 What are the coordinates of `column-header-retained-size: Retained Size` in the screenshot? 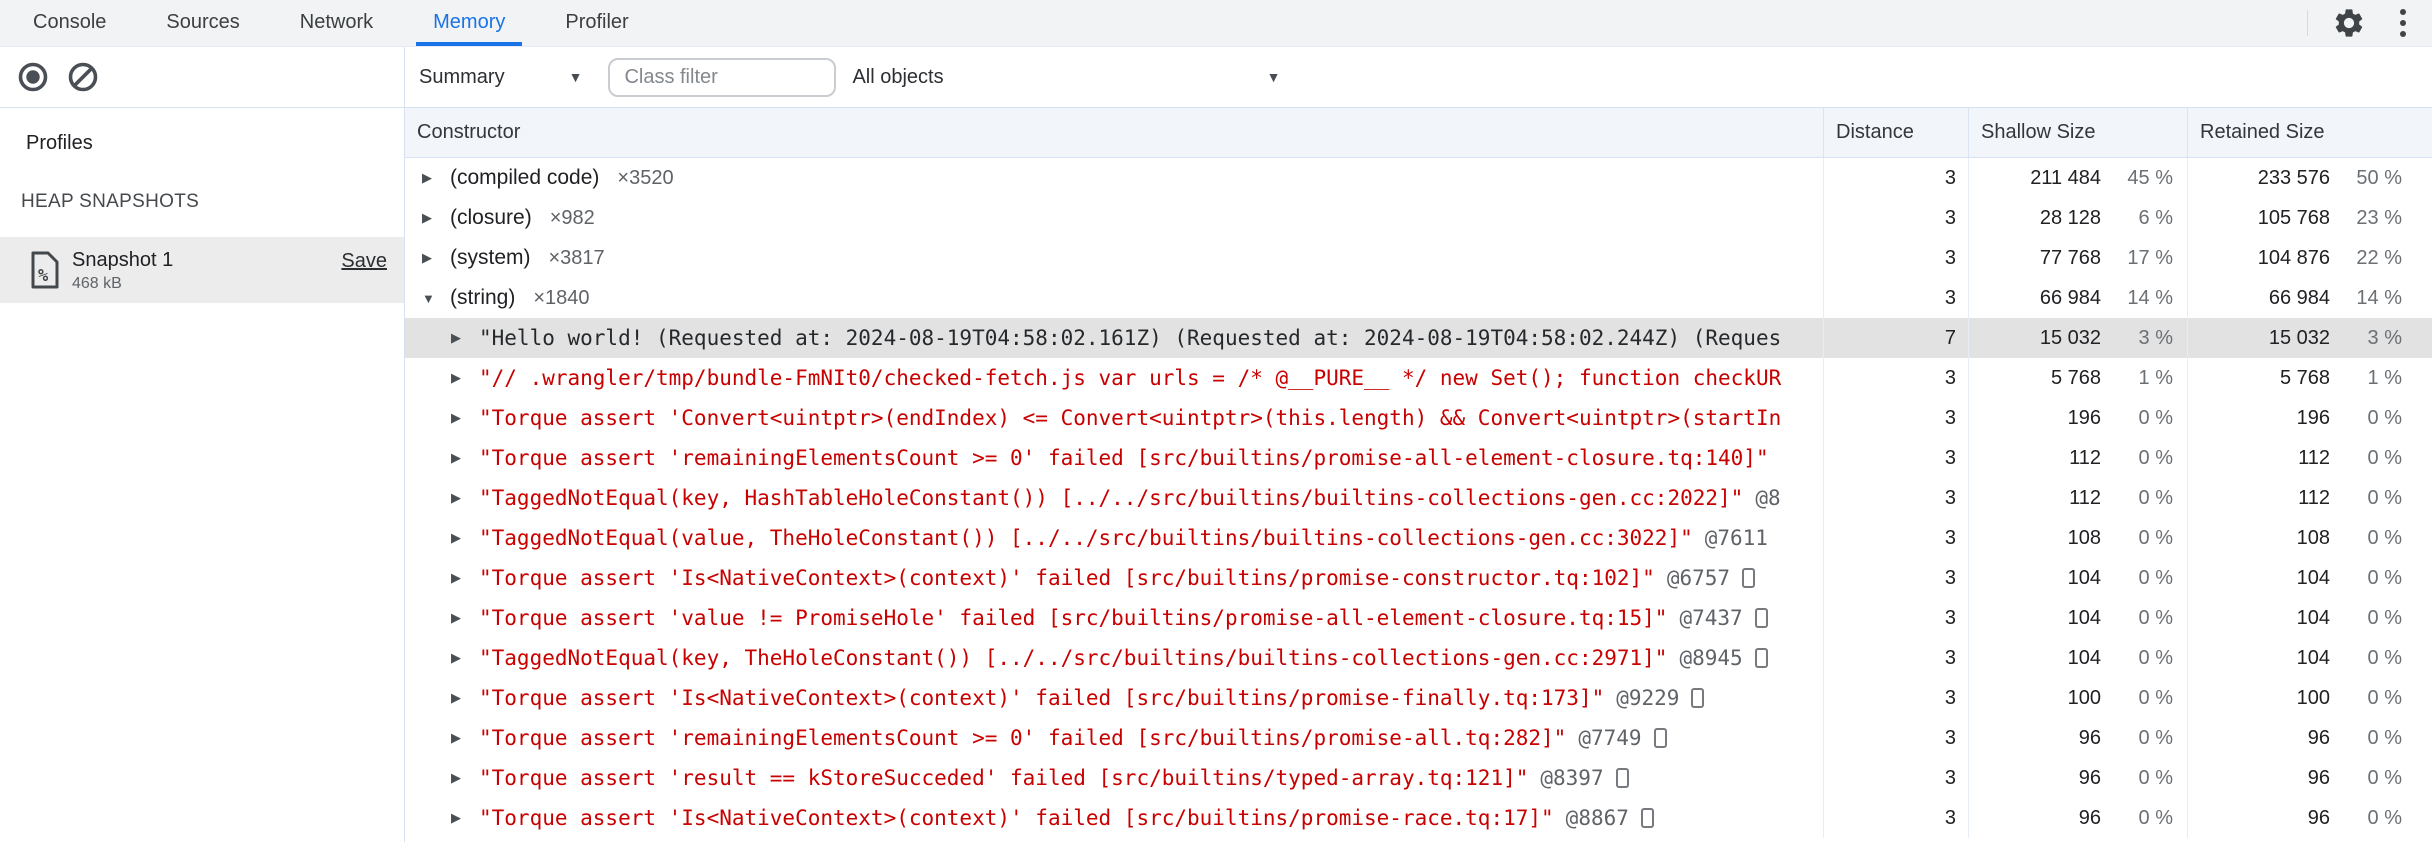 It's located at (2309, 132).